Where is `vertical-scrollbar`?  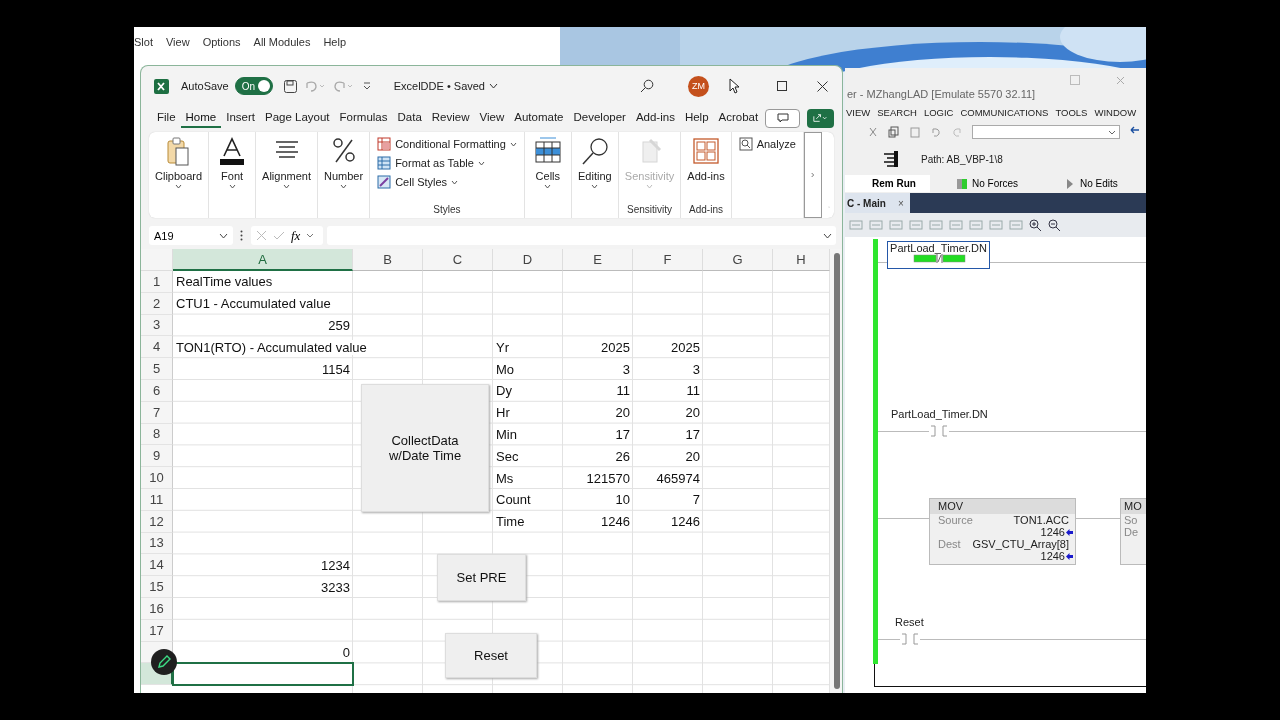 vertical-scrollbar is located at coordinates (836, 471).